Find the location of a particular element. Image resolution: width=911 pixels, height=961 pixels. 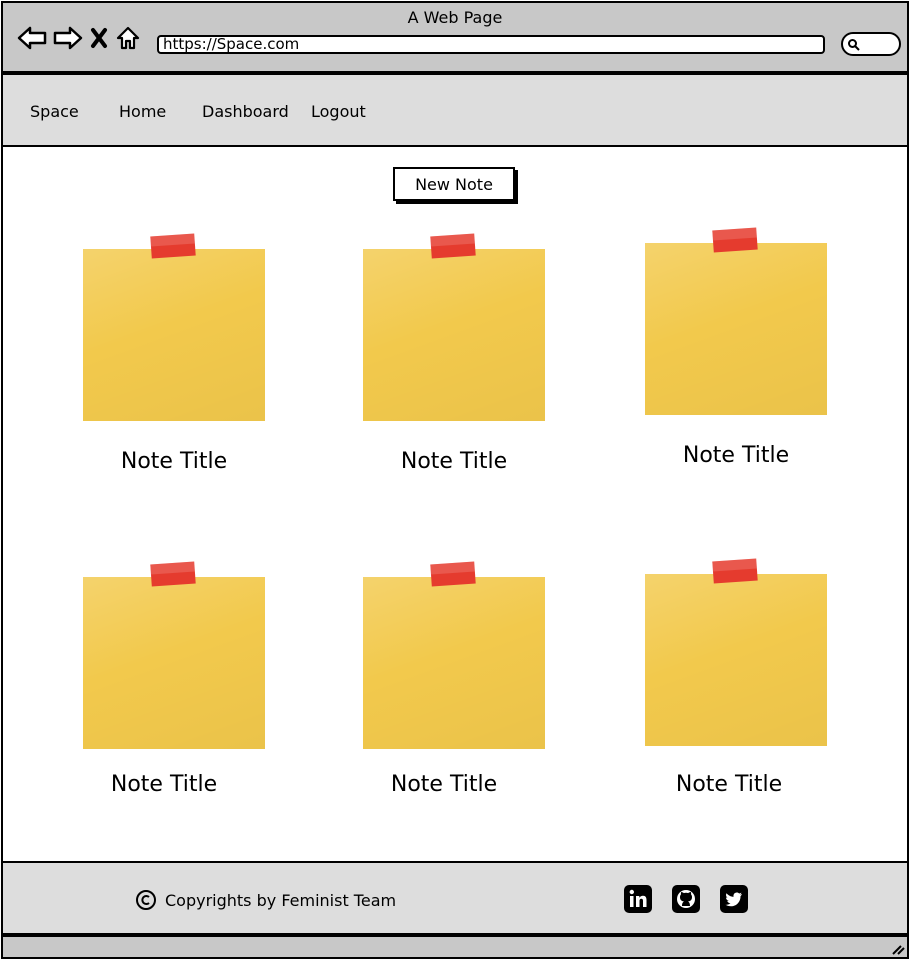

nav-home-link: Home is located at coordinates (142, 111).